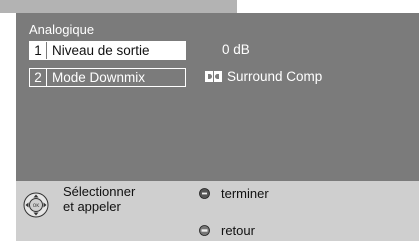  I want to click on downmix-mode-value: Surround Comp, so click(275, 76).